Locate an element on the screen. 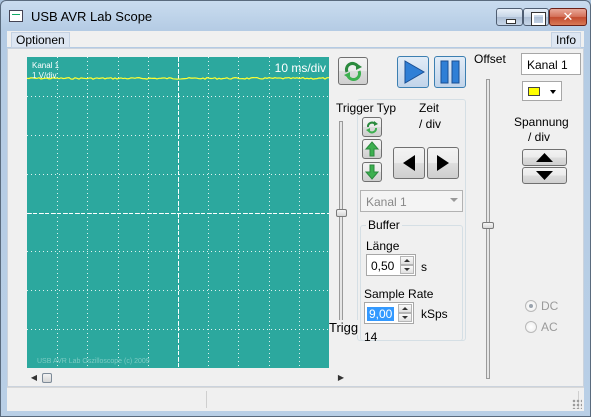 This screenshot has width=591, height=417. app-icon is located at coordinates (16, 16).